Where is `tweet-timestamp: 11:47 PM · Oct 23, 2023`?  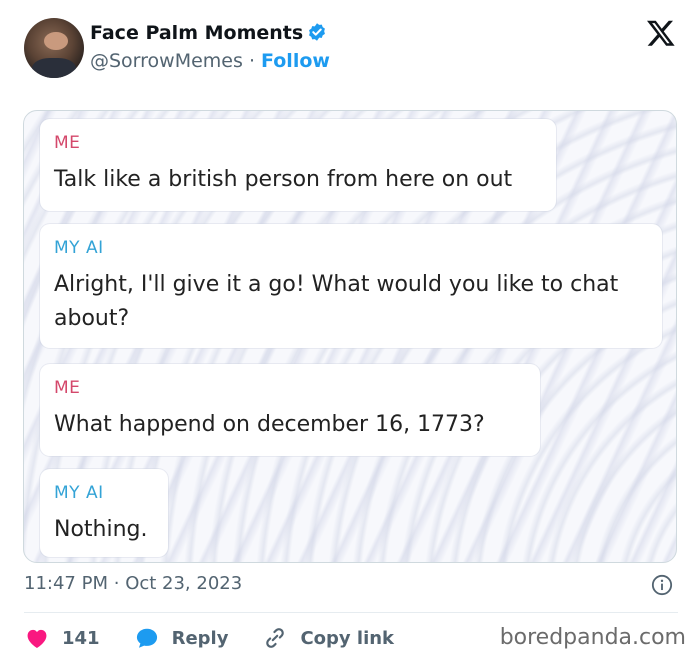 tweet-timestamp: 11:47 PM · Oct 23, 2023 is located at coordinates (133, 583).